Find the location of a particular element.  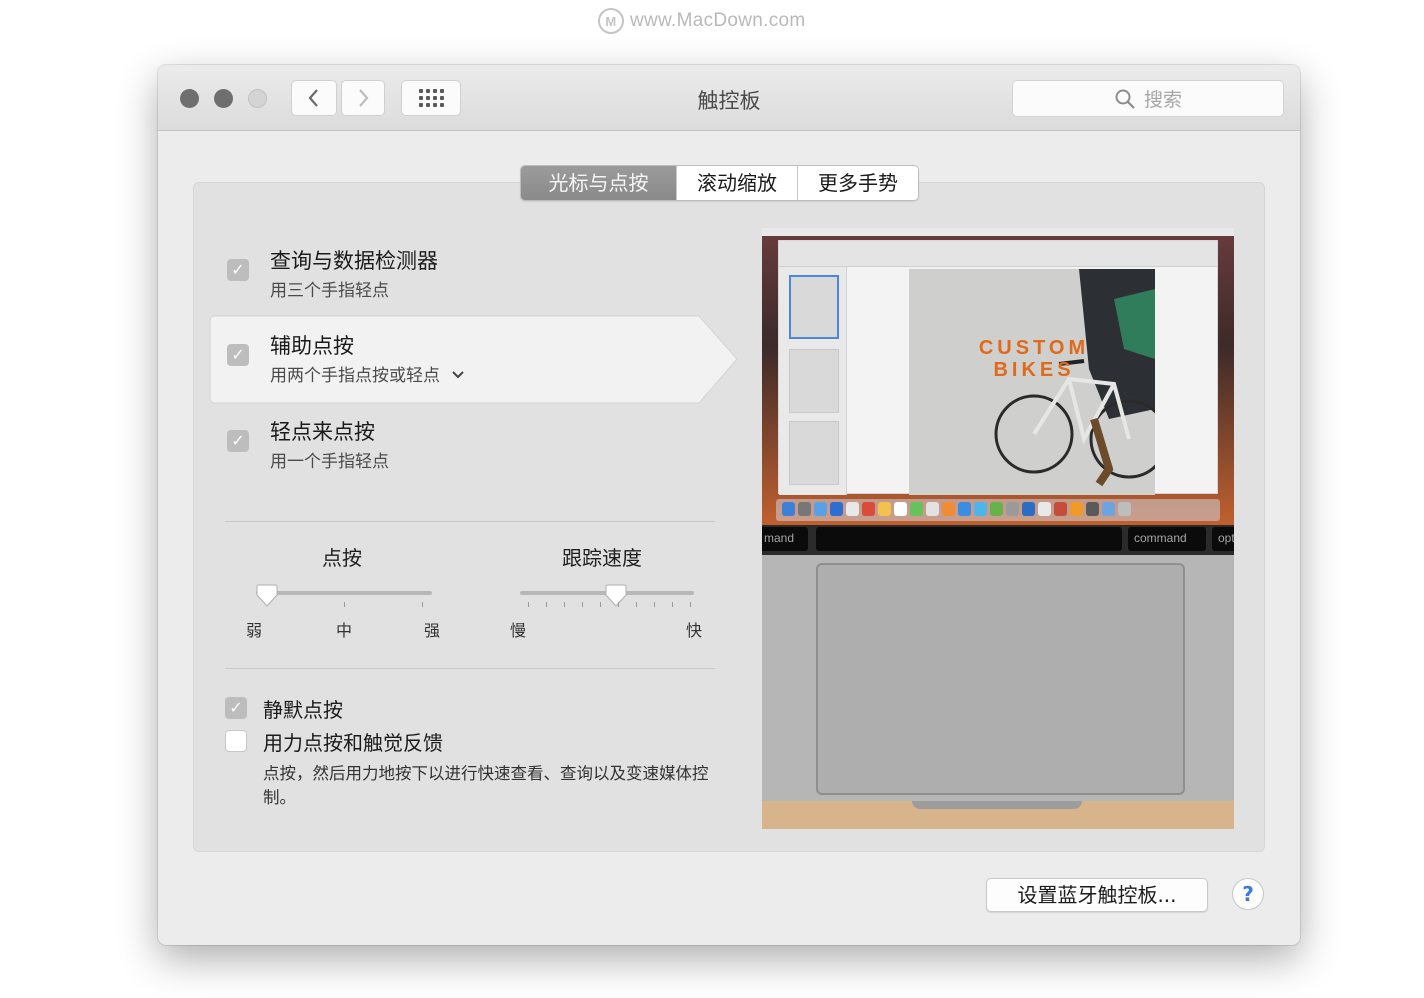

force-click-checkbox is located at coordinates (236, 741).